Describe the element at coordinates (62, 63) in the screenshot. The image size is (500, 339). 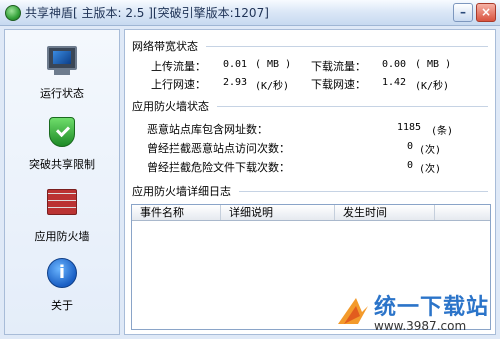
I see `monitor-icon` at that location.